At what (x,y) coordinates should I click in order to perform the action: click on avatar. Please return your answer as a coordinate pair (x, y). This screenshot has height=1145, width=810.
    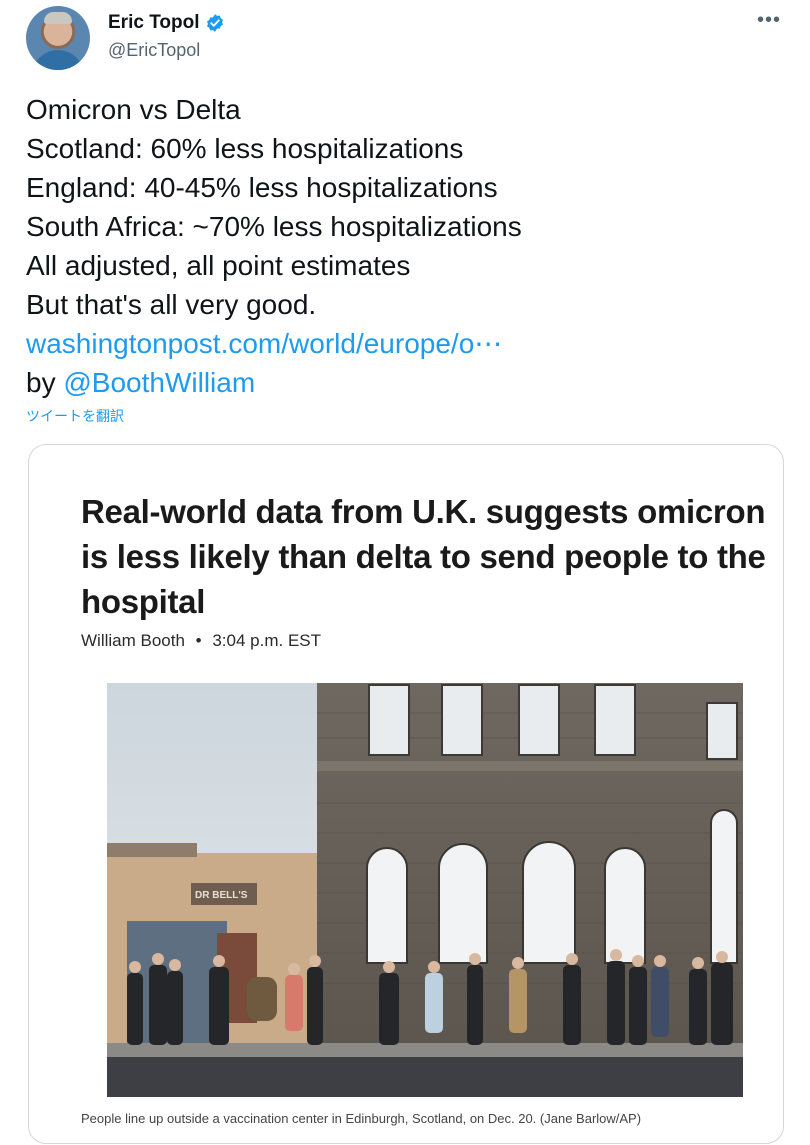
    Looking at the image, I should click on (58, 38).